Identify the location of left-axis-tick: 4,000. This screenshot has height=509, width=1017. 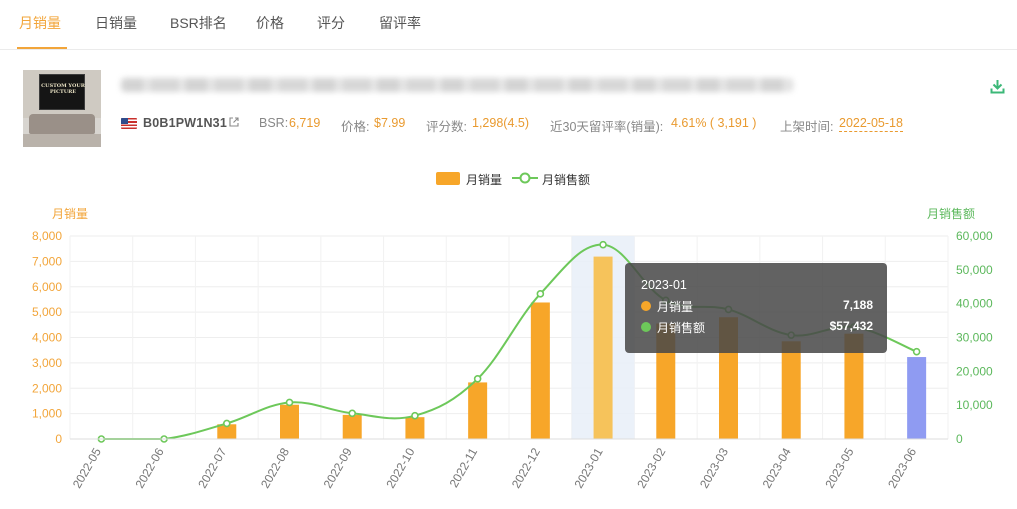
(47, 338).